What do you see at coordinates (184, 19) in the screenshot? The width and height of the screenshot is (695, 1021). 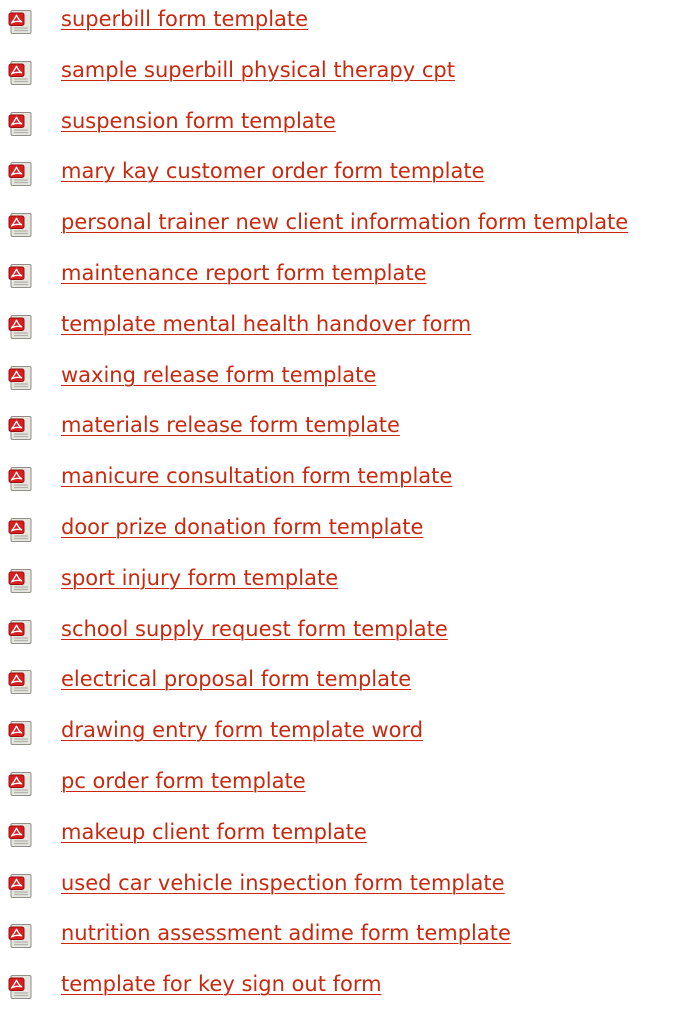 I see `template-link: superbill form template` at bounding box center [184, 19].